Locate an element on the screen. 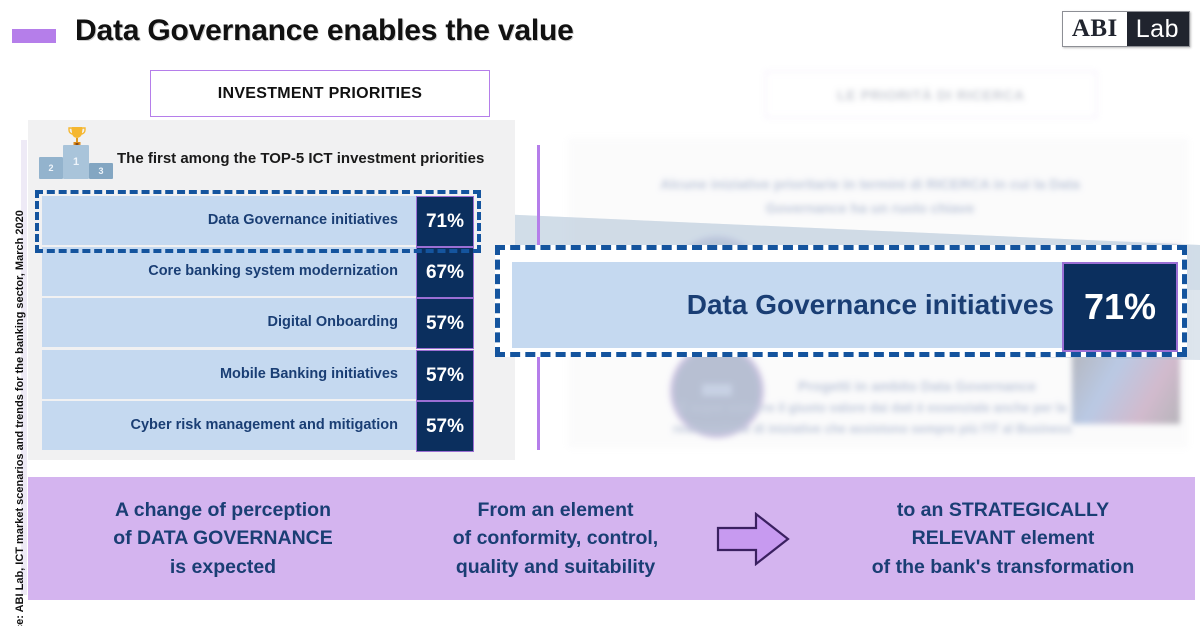 This screenshot has height=626, width=1200. highlight-outline-top-bar is located at coordinates (258, 221).